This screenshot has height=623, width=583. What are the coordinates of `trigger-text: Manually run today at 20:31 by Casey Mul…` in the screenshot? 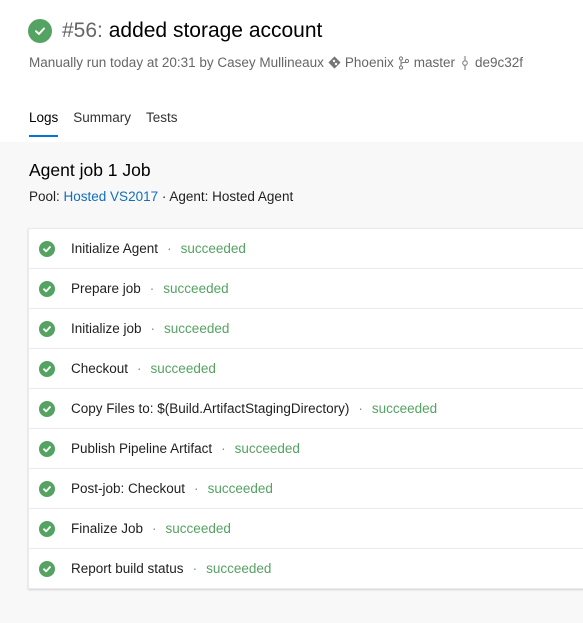 It's located at (176, 62).